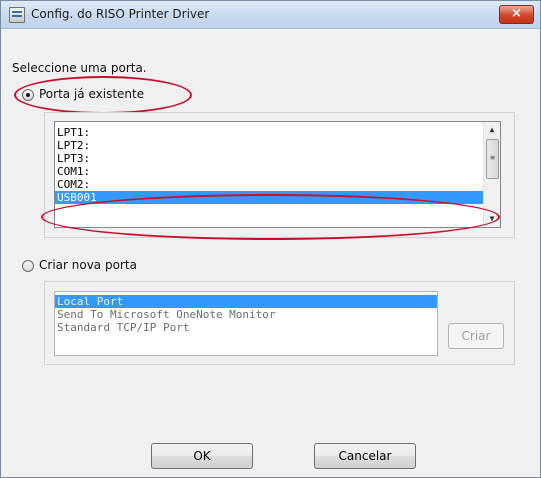  What do you see at coordinates (28, 266) in the screenshot?
I see `new-port-radio` at bounding box center [28, 266].